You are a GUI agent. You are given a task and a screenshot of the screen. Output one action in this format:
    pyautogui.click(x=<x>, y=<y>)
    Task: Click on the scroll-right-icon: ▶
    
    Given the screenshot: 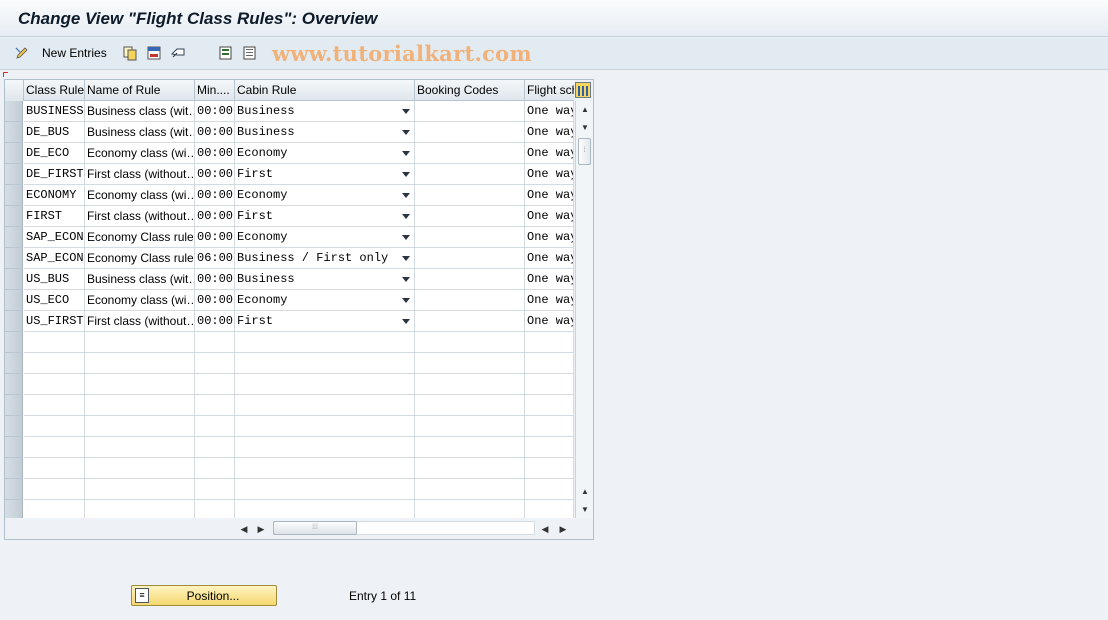 What is the action you would take?
    pyautogui.click(x=261, y=529)
    